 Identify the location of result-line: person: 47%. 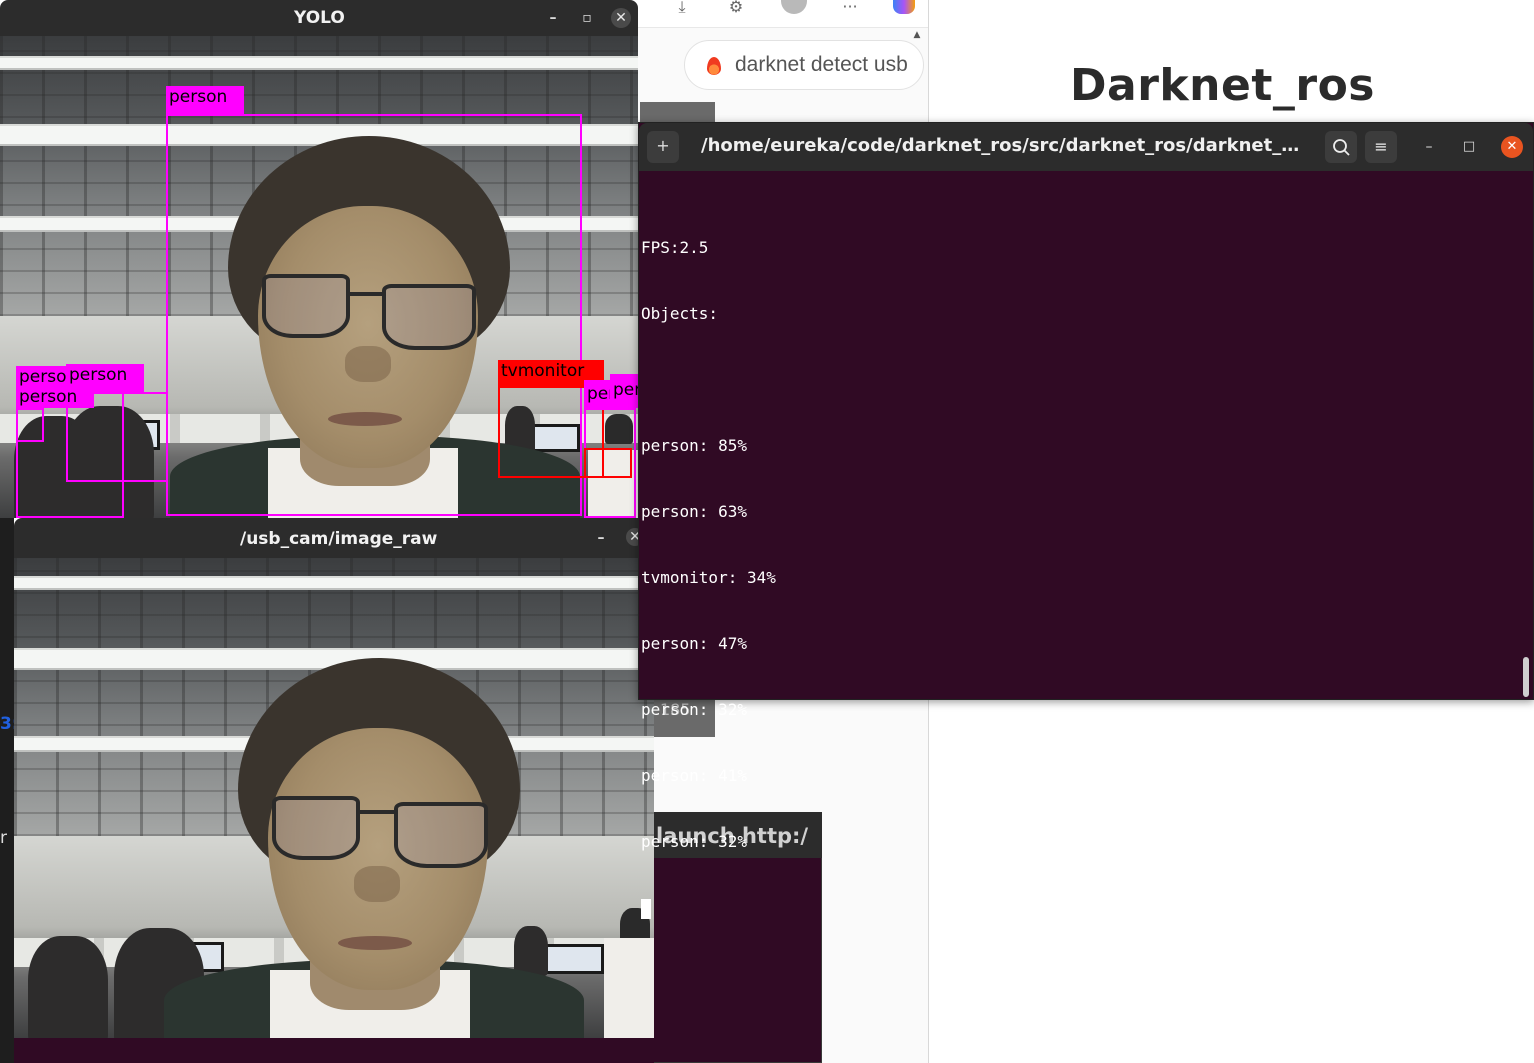
(694, 643).